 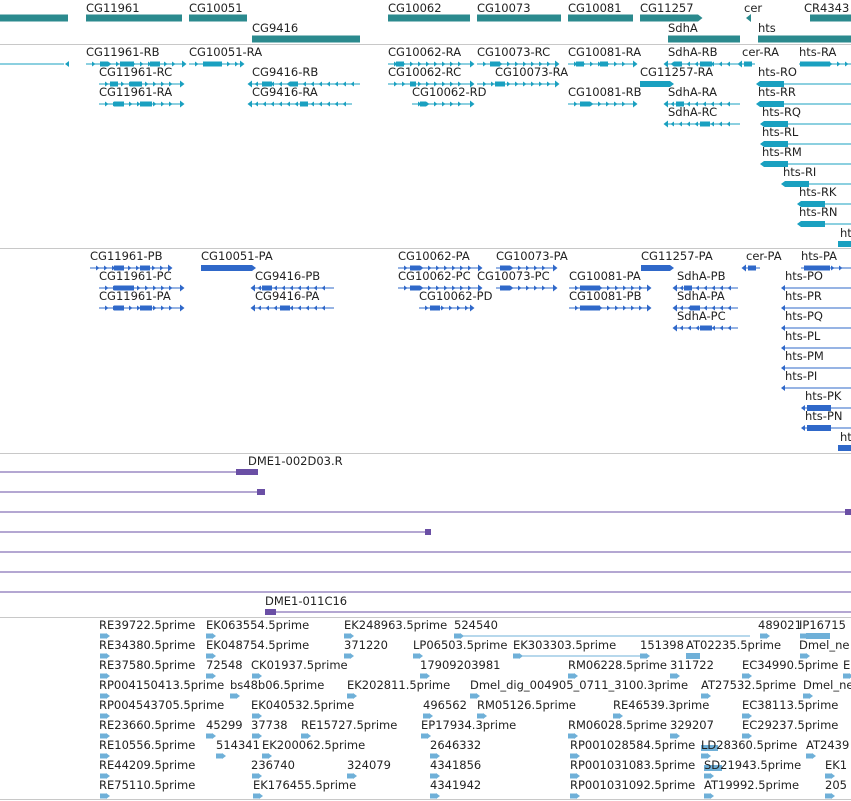 What do you see at coordinates (804, 356) in the screenshot?
I see `protein-label: hts-PM` at bounding box center [804, 356].